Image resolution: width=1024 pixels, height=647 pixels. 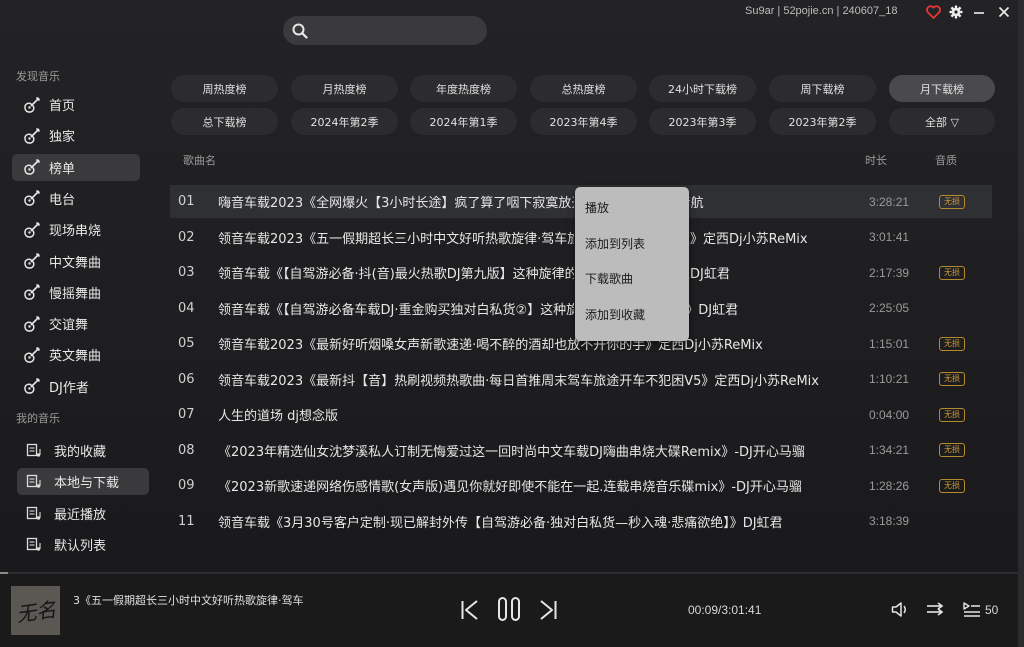 I want to click on chart-tab-row1-1: 月热度榜, so click(x=344, y=88).